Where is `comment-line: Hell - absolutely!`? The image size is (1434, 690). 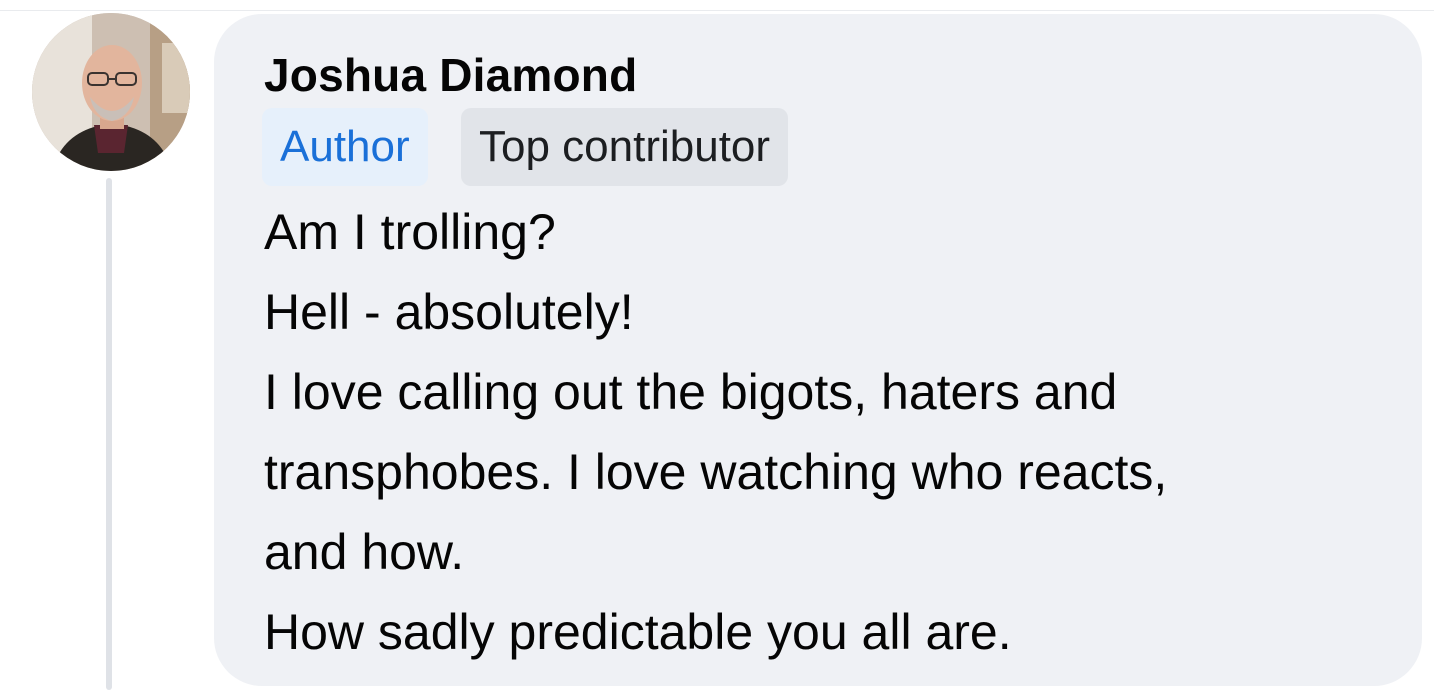 comment-line: Hell - absolutely! is located at coordinates (449, 312).